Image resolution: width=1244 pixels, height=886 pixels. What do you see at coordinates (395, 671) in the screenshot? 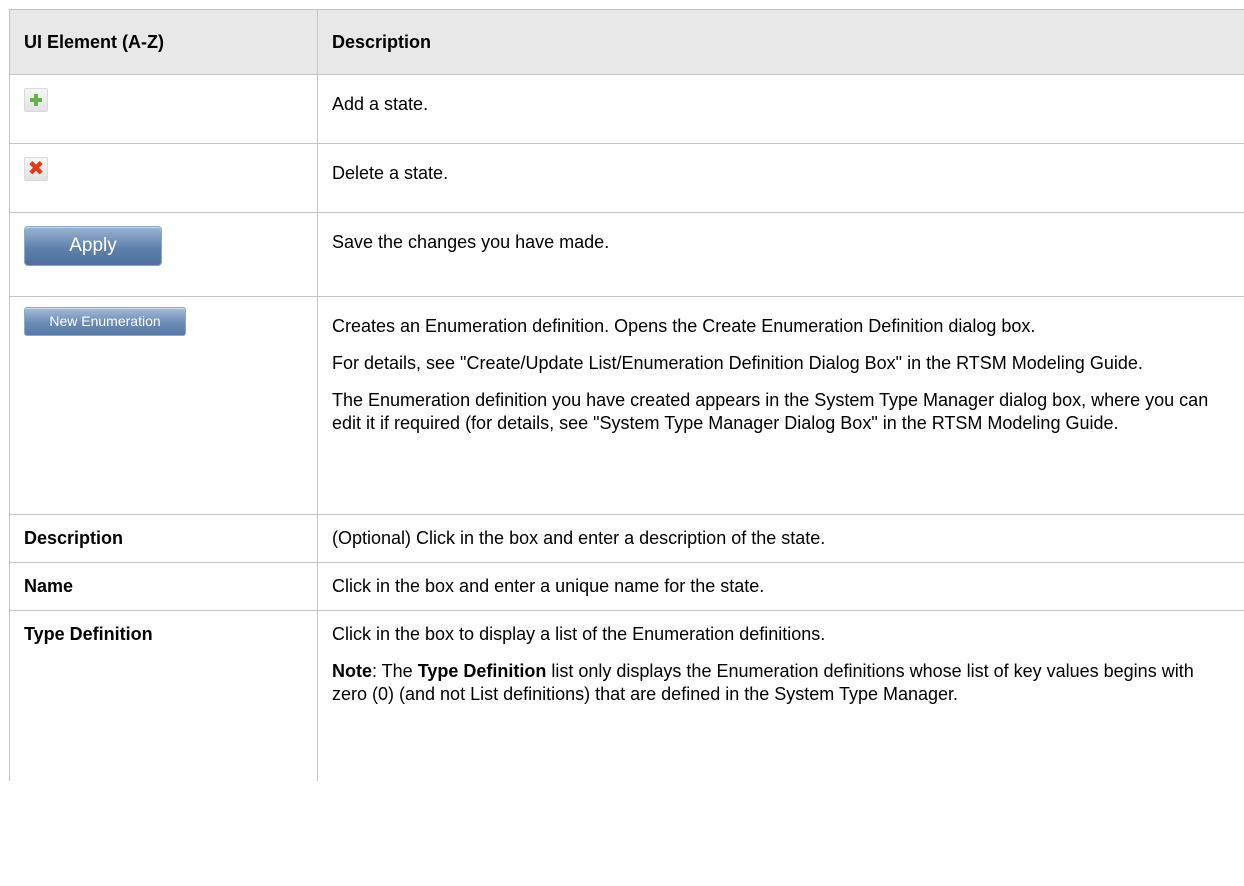
I see `note-separator: : The` at bounding box center [395, 671].